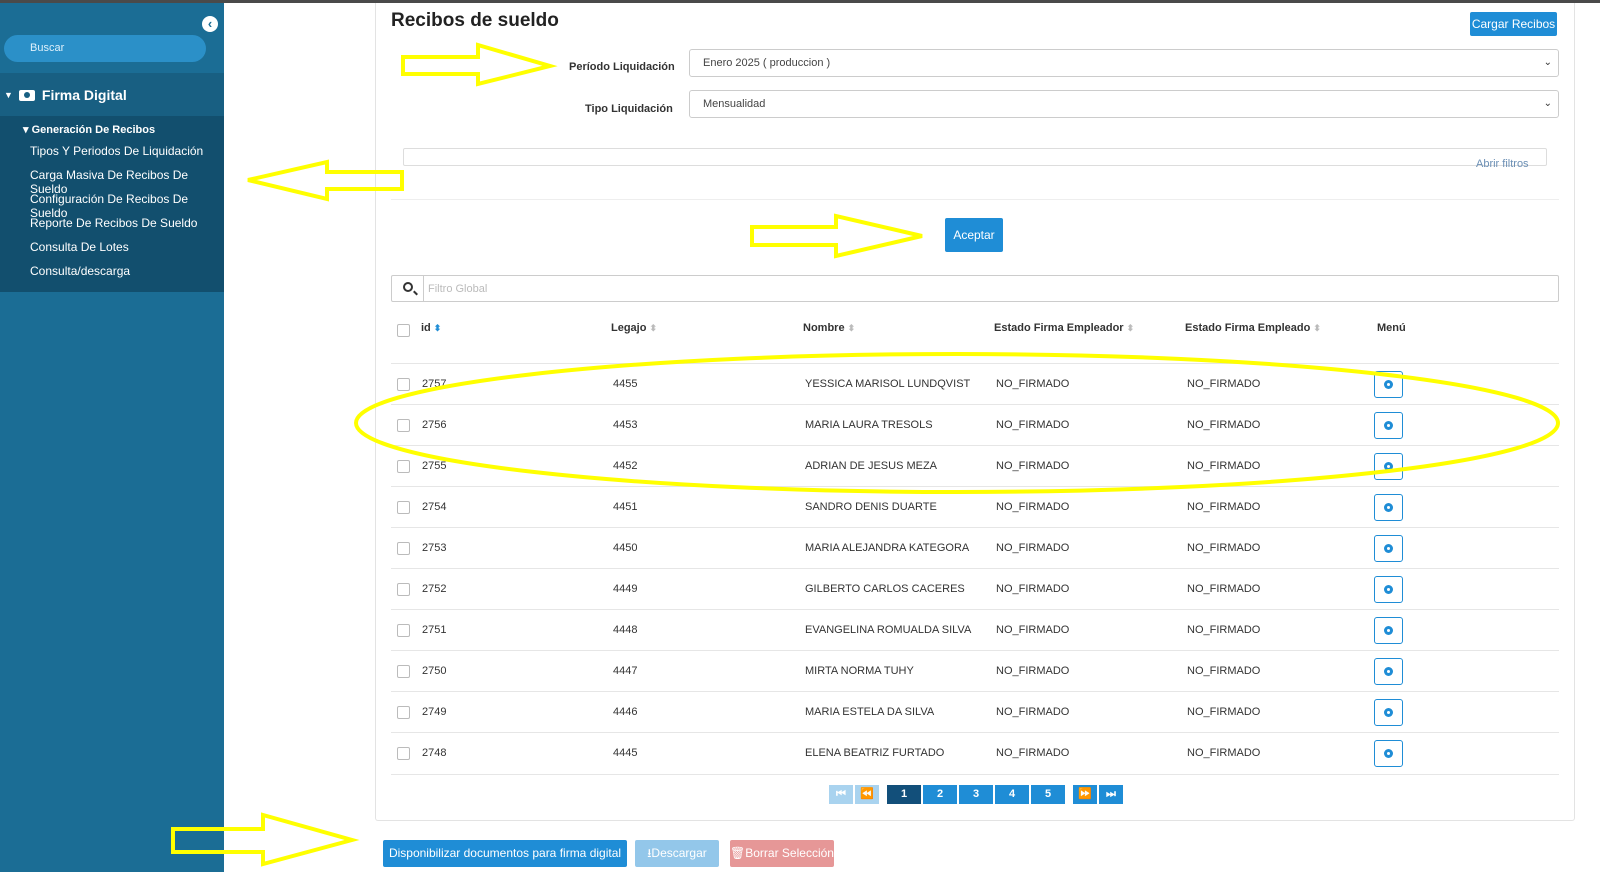 The width and height of the screenshot is (1600, 872). Describe the element at coordinates (625, 466) in the screenshot. I see `cell-legajo: 4452` at that location.